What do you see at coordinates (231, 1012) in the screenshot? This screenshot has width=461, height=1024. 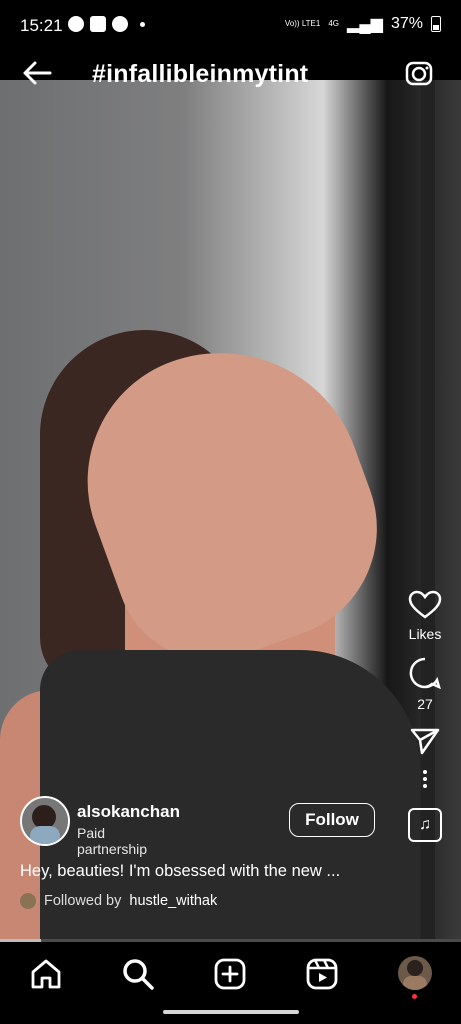 I see `home-indicator` at bounding box center [231, 1012].